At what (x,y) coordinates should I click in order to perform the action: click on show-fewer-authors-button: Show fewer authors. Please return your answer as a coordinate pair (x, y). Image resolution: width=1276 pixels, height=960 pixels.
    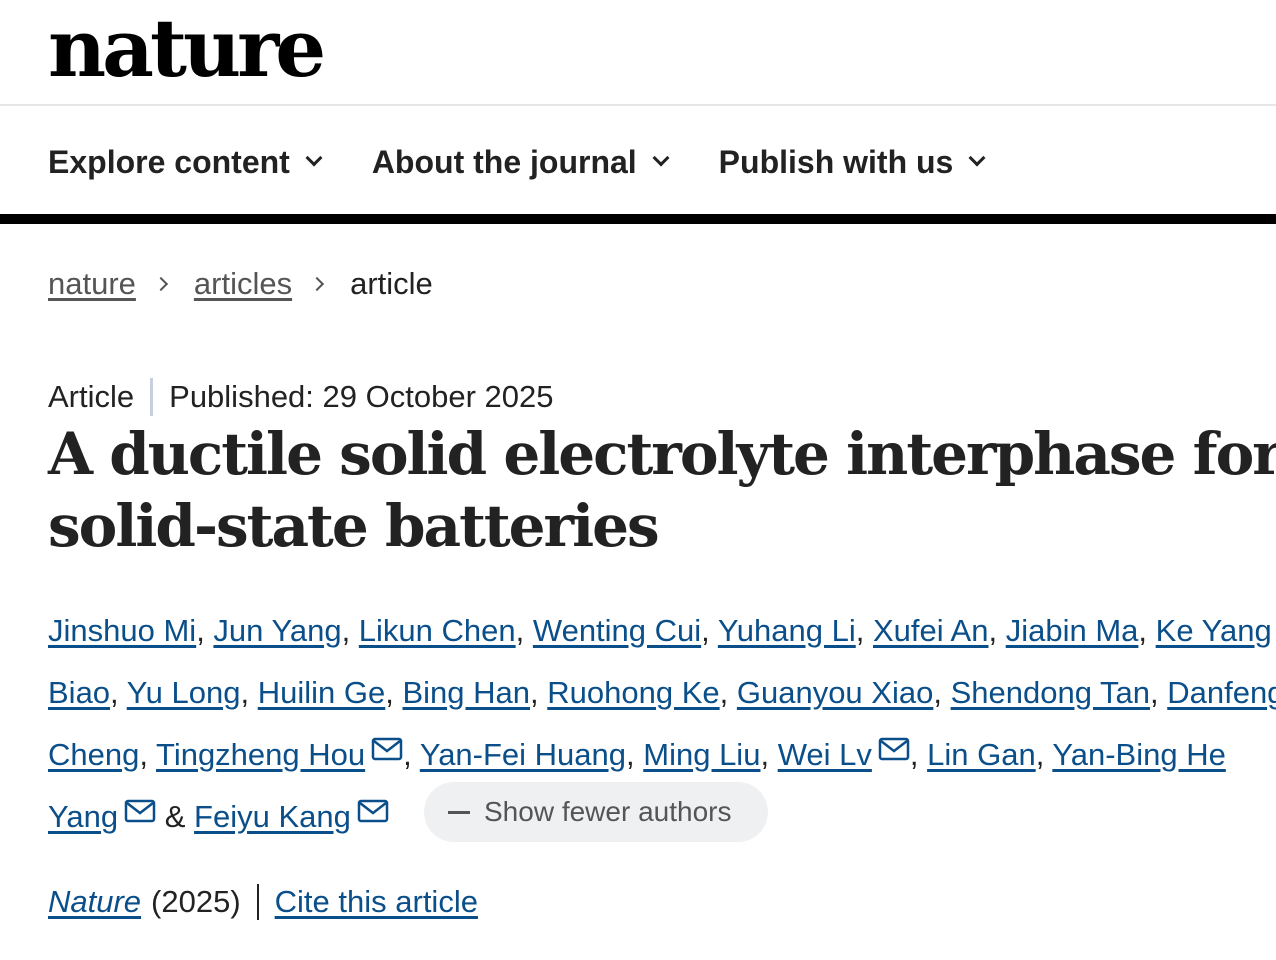
    Looking at the image, I should click on (596, 812).